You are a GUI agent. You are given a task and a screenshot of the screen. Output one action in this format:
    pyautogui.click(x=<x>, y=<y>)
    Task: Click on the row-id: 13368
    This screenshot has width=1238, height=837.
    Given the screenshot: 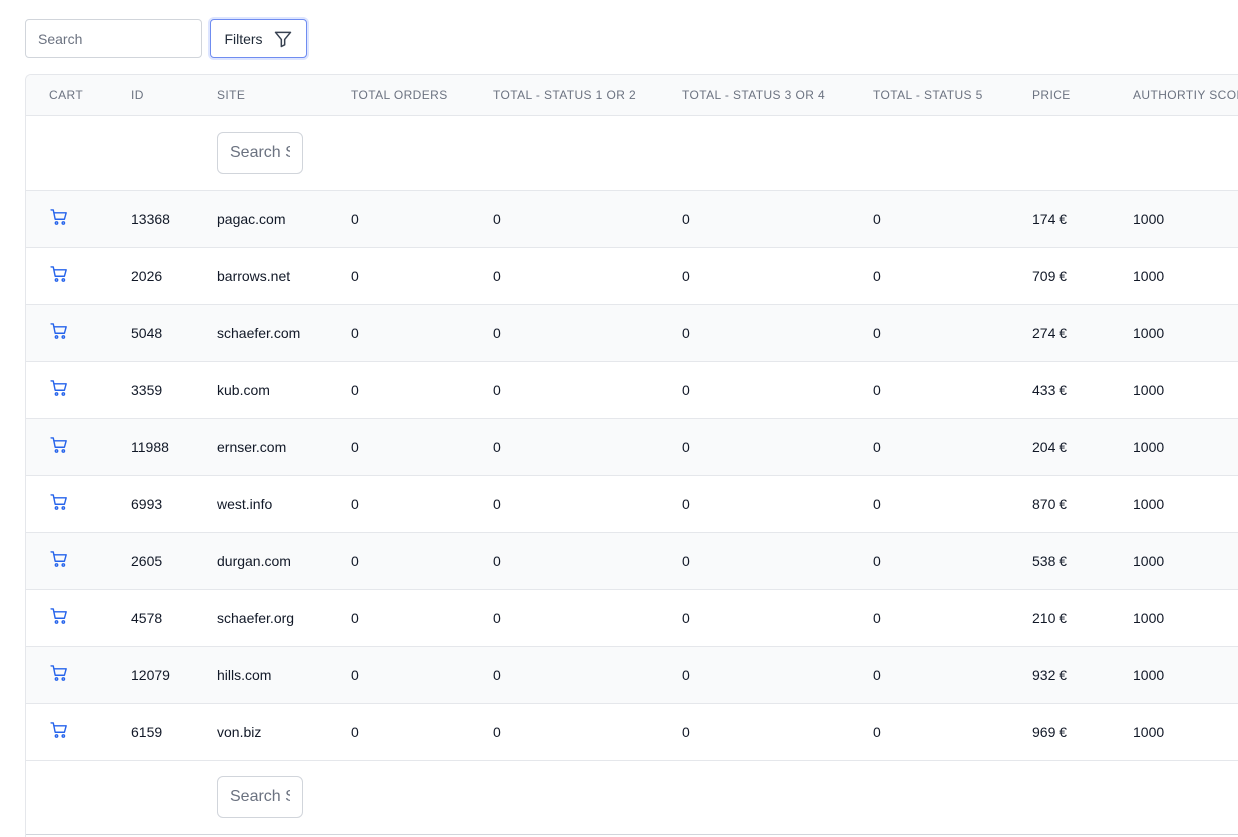 What is the action you would take?
    pyautogui.click(x=174, y=219)
    